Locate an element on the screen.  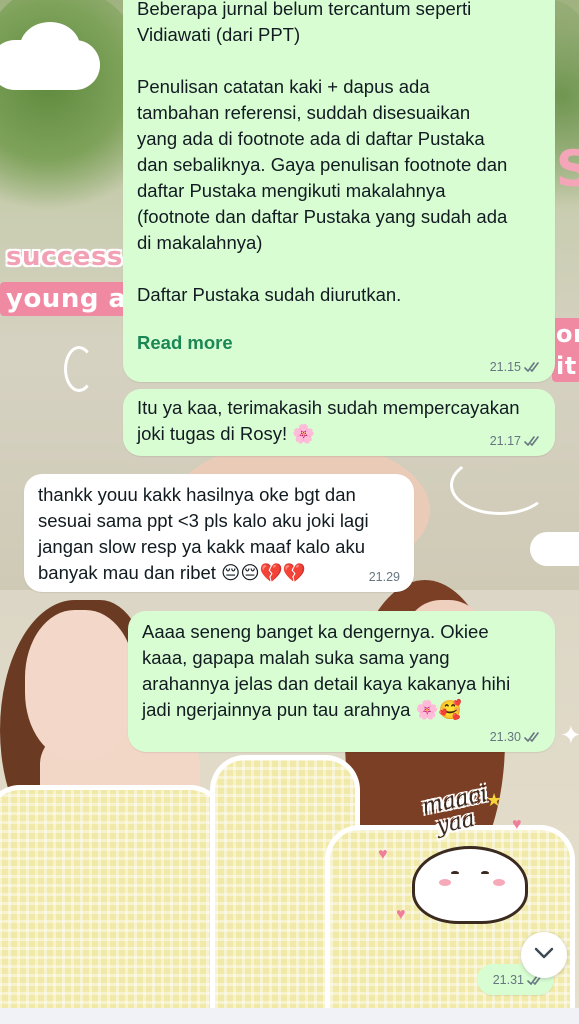
read-more-link: Read more is located at coordinates (185, 343).